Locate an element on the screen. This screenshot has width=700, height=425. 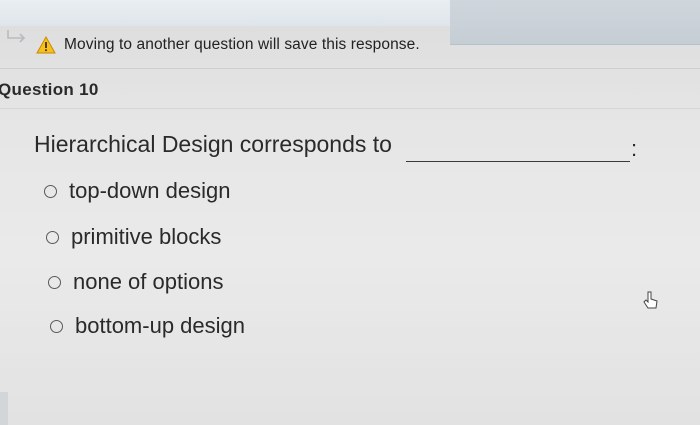
page-edge is located at coordinates (4, 408).